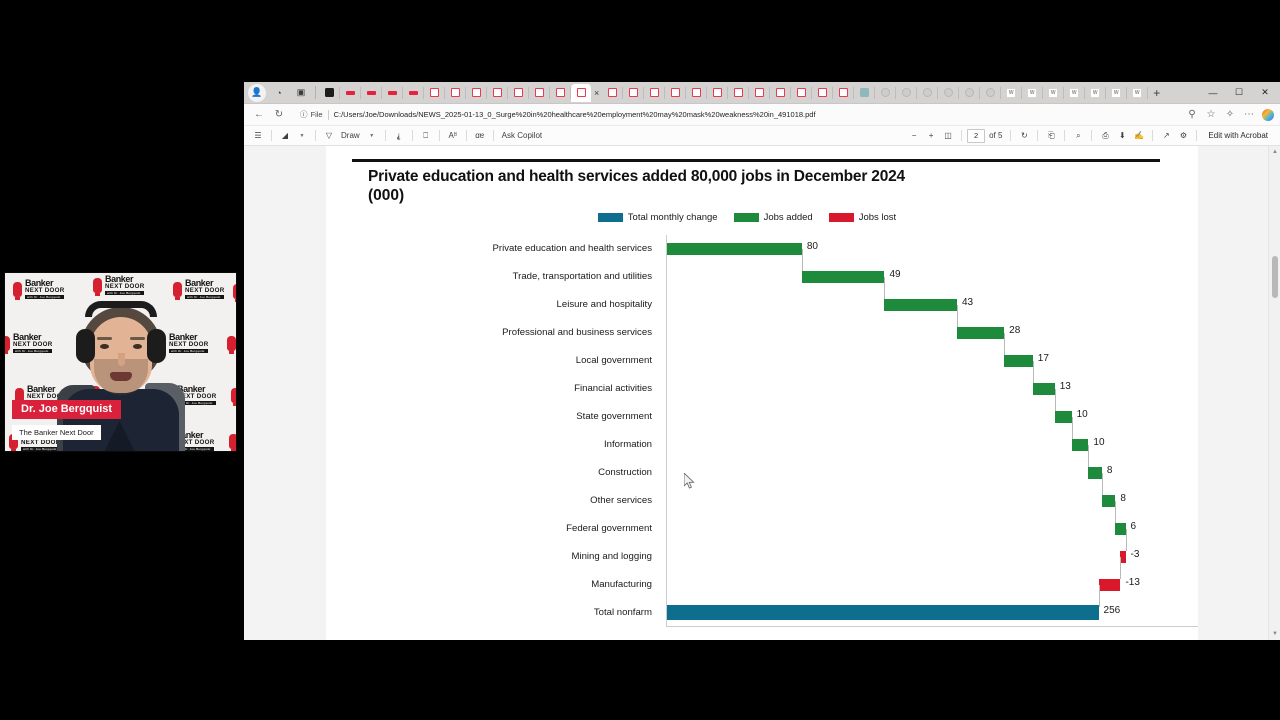 This screenshot has width=1280, height=720. I want to click on toolbar-divider, so click(1011, 135).